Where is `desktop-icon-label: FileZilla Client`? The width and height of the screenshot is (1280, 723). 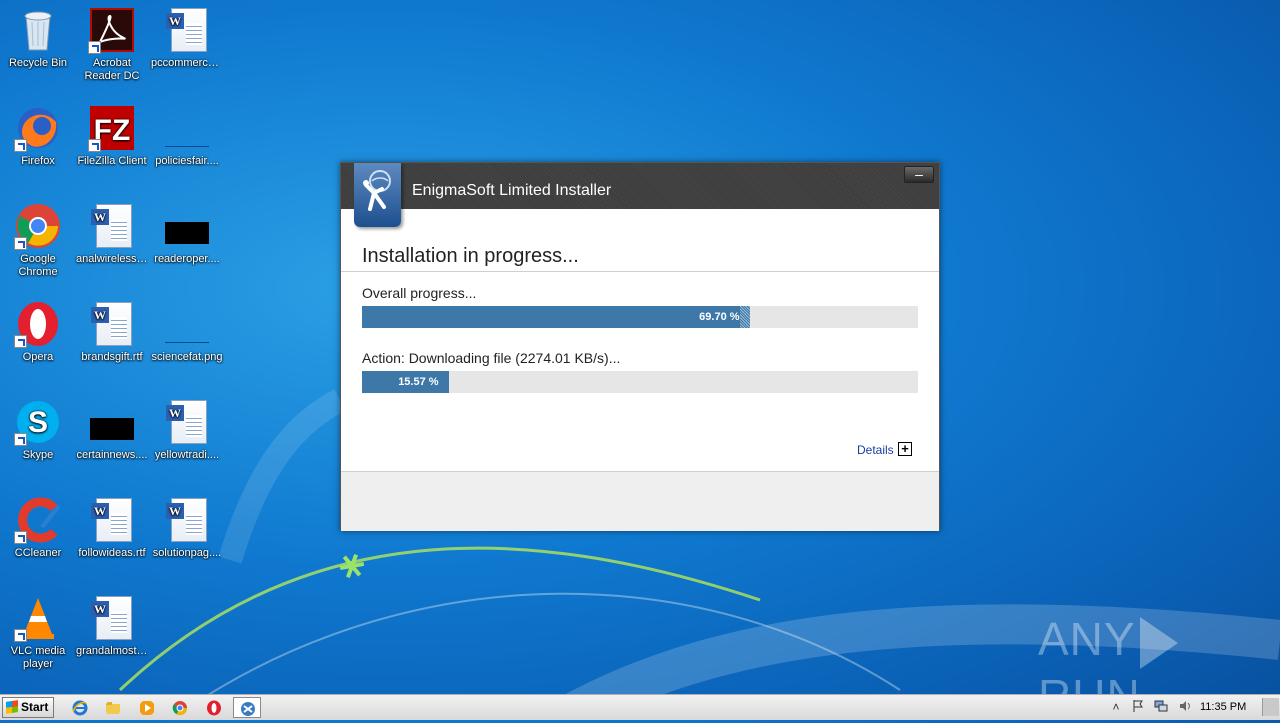
desktop-icon-label: FileZilla Client is located at coordinates (112, 161).